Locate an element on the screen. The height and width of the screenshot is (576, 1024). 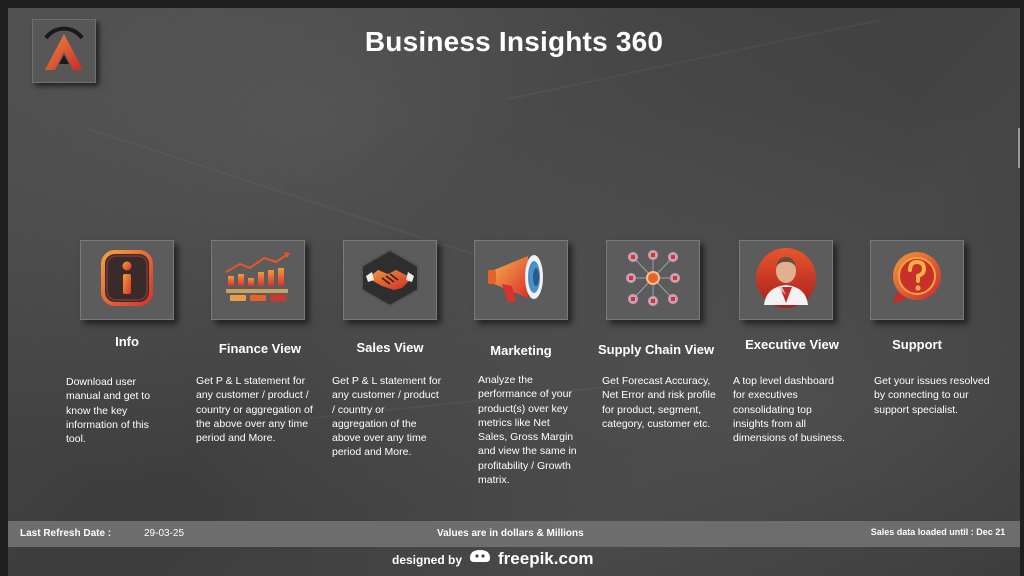
tile-label-sales-view: Sales View is located at coordinates (390, 347).